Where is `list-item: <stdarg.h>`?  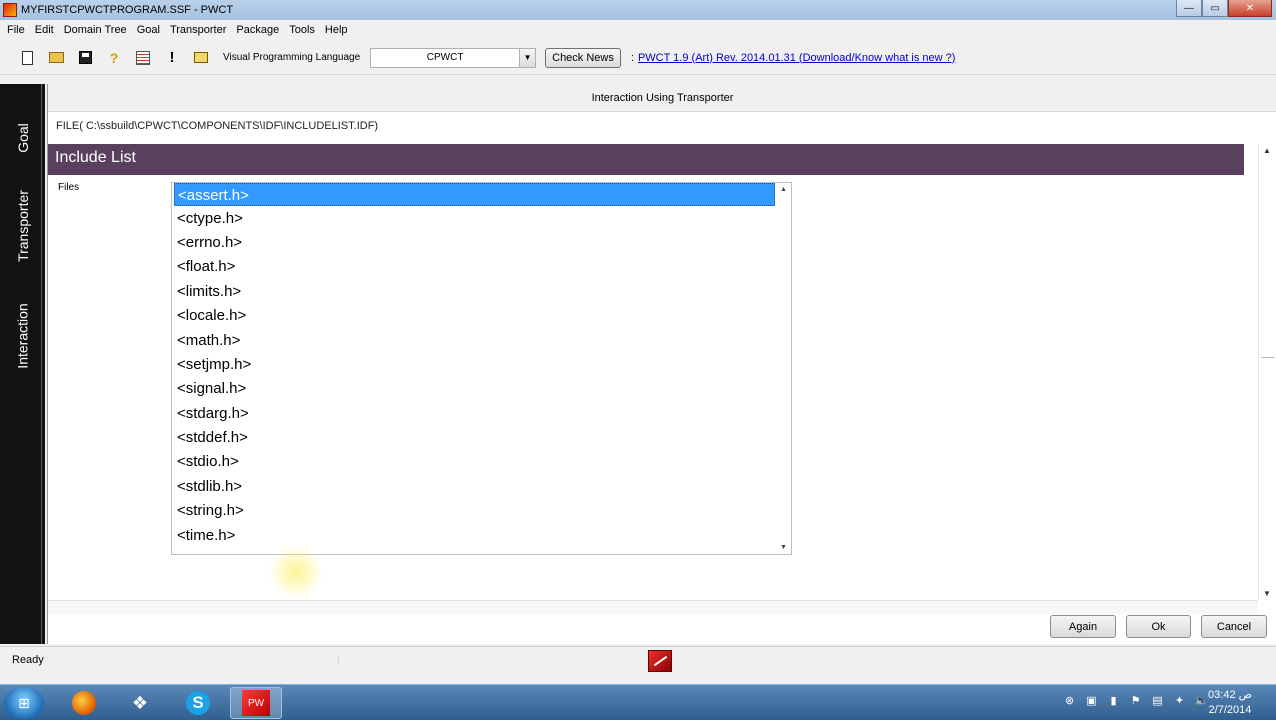
list-item: <stdarg.h> is located at coordinates (474, 413).